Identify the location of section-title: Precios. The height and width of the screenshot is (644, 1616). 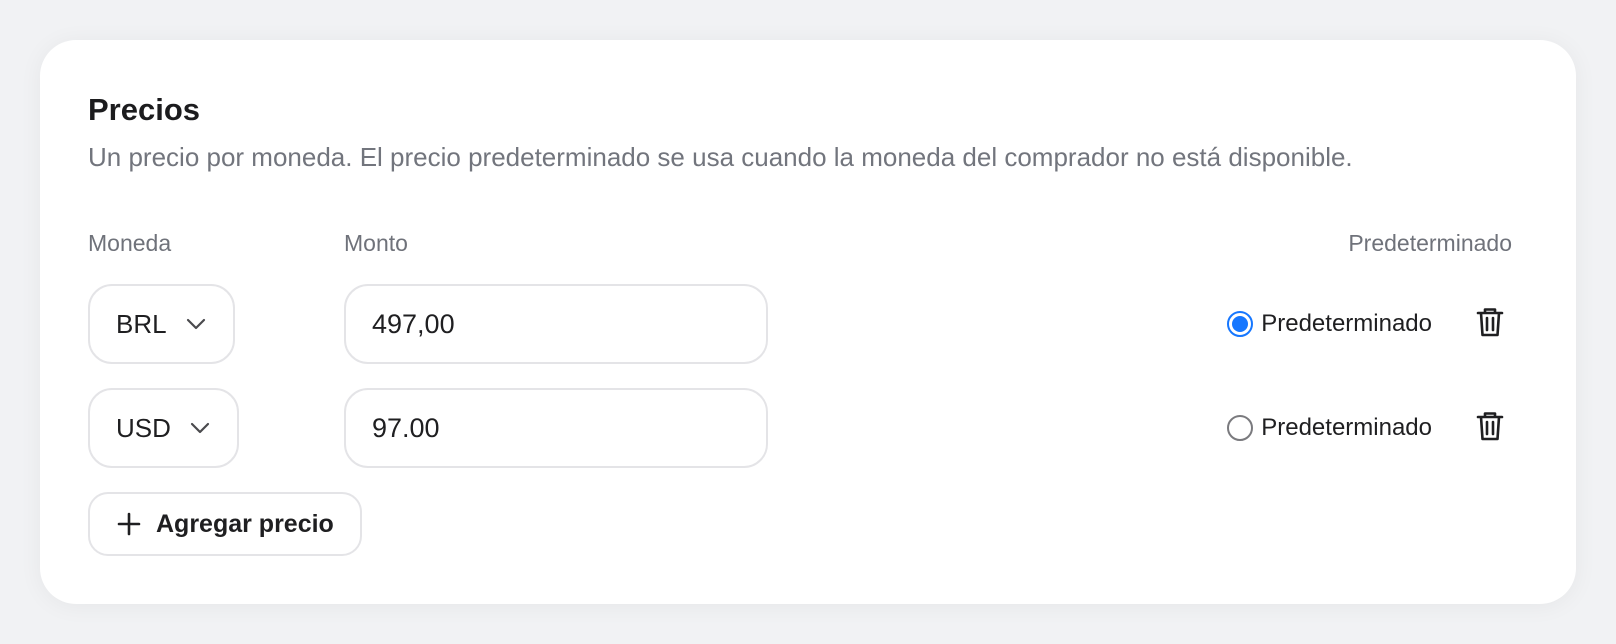
(144, 109).